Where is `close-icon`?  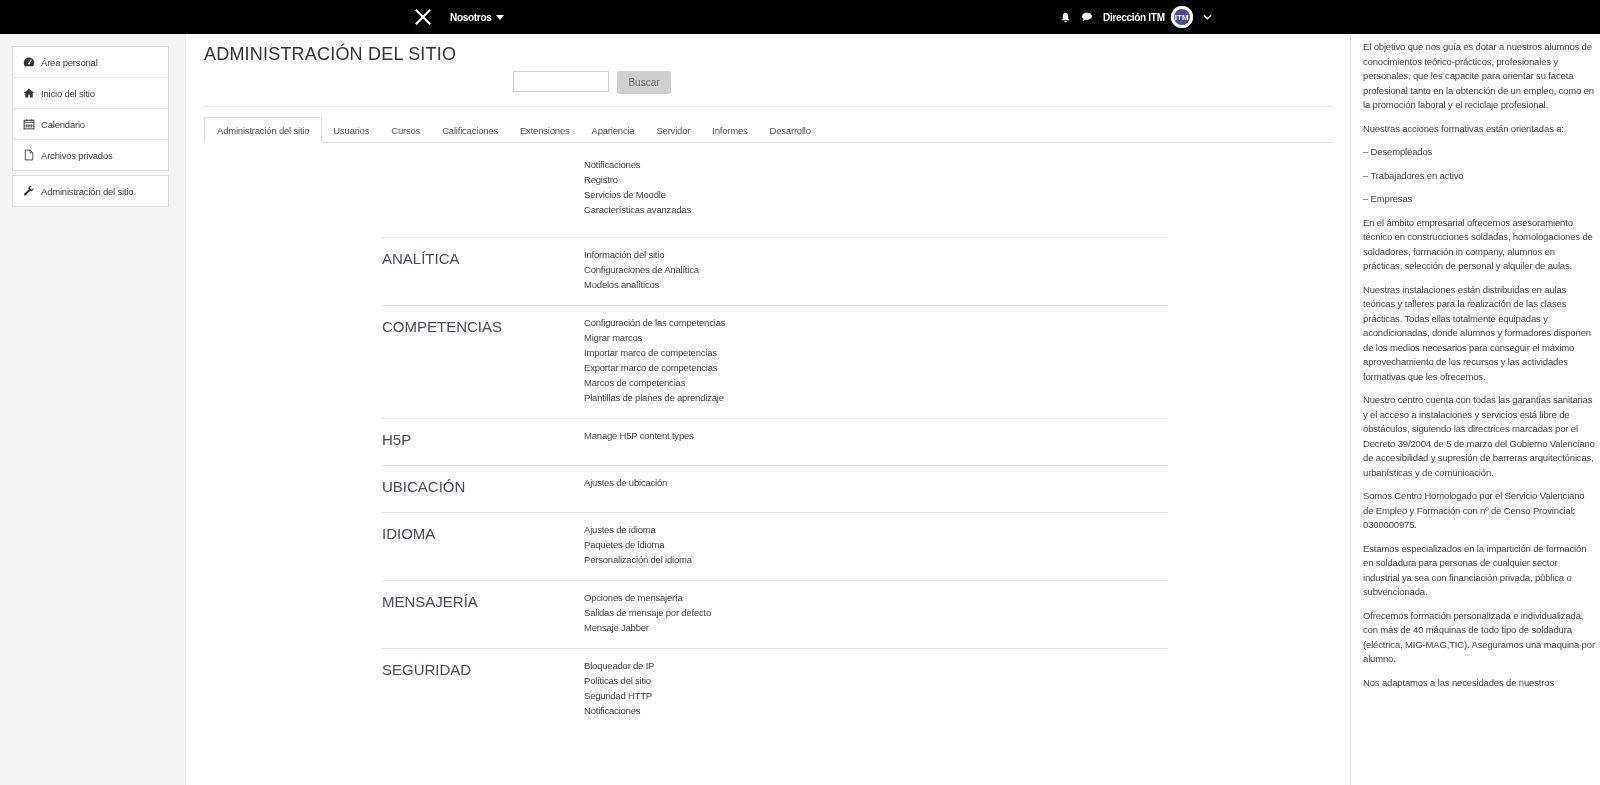
close-icon is located at coordinates (423, 17).